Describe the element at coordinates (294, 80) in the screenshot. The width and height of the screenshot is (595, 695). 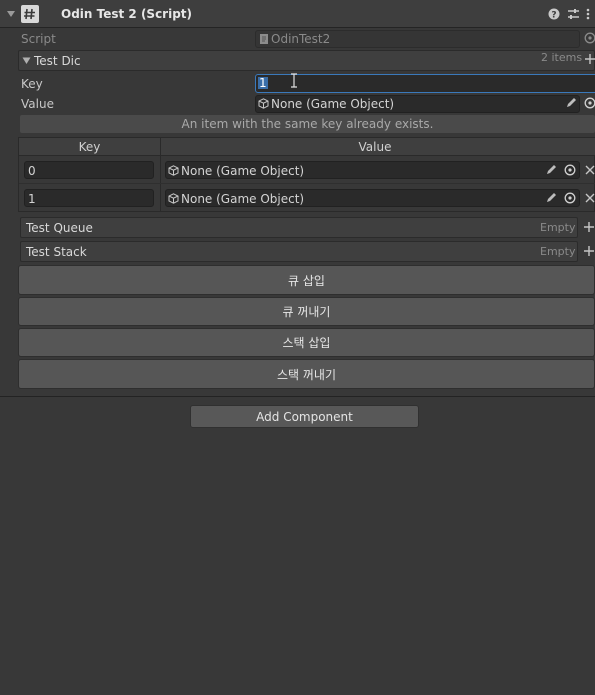
I see `text-cursor-icon` at that location.